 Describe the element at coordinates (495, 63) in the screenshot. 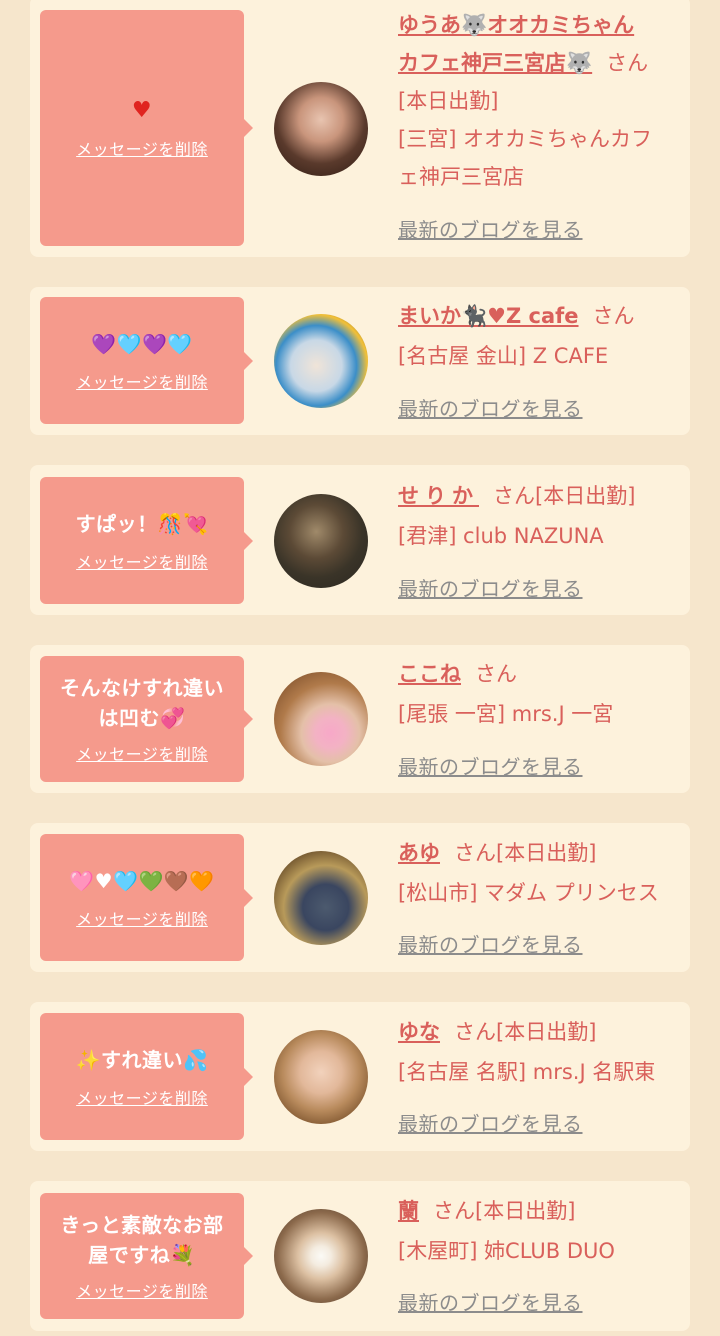

I see `cast-name-link: カフェ神戸三宮店🐺` at that location.